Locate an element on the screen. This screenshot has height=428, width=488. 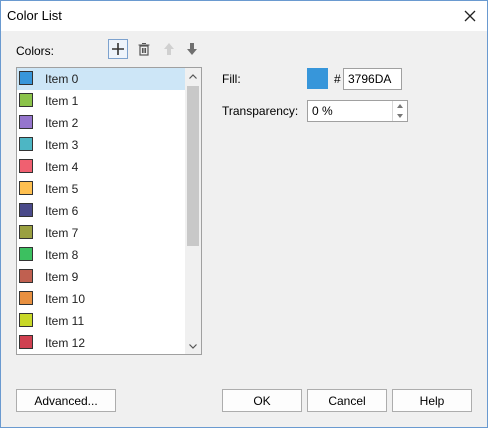
list-item: Item 6 is located at coordinates (101, 211).